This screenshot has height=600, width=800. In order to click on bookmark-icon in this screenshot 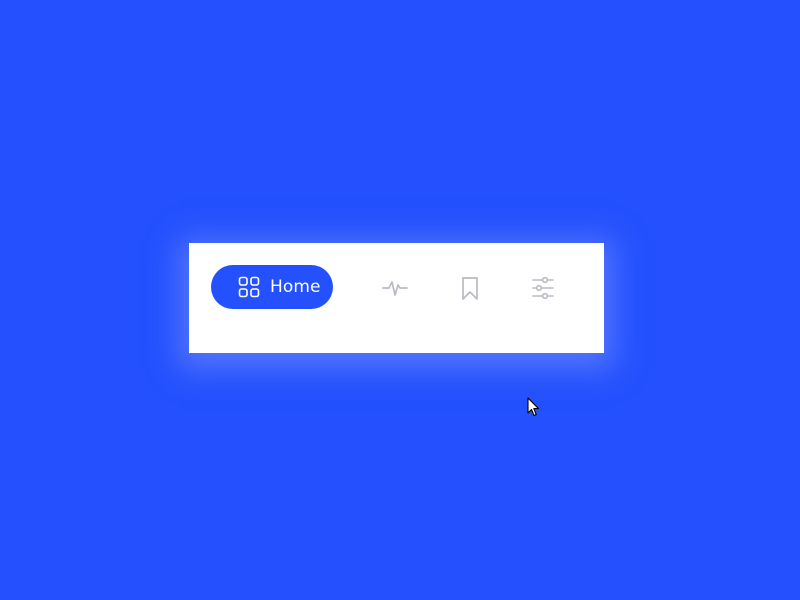, I will do `click(470, 288)`.